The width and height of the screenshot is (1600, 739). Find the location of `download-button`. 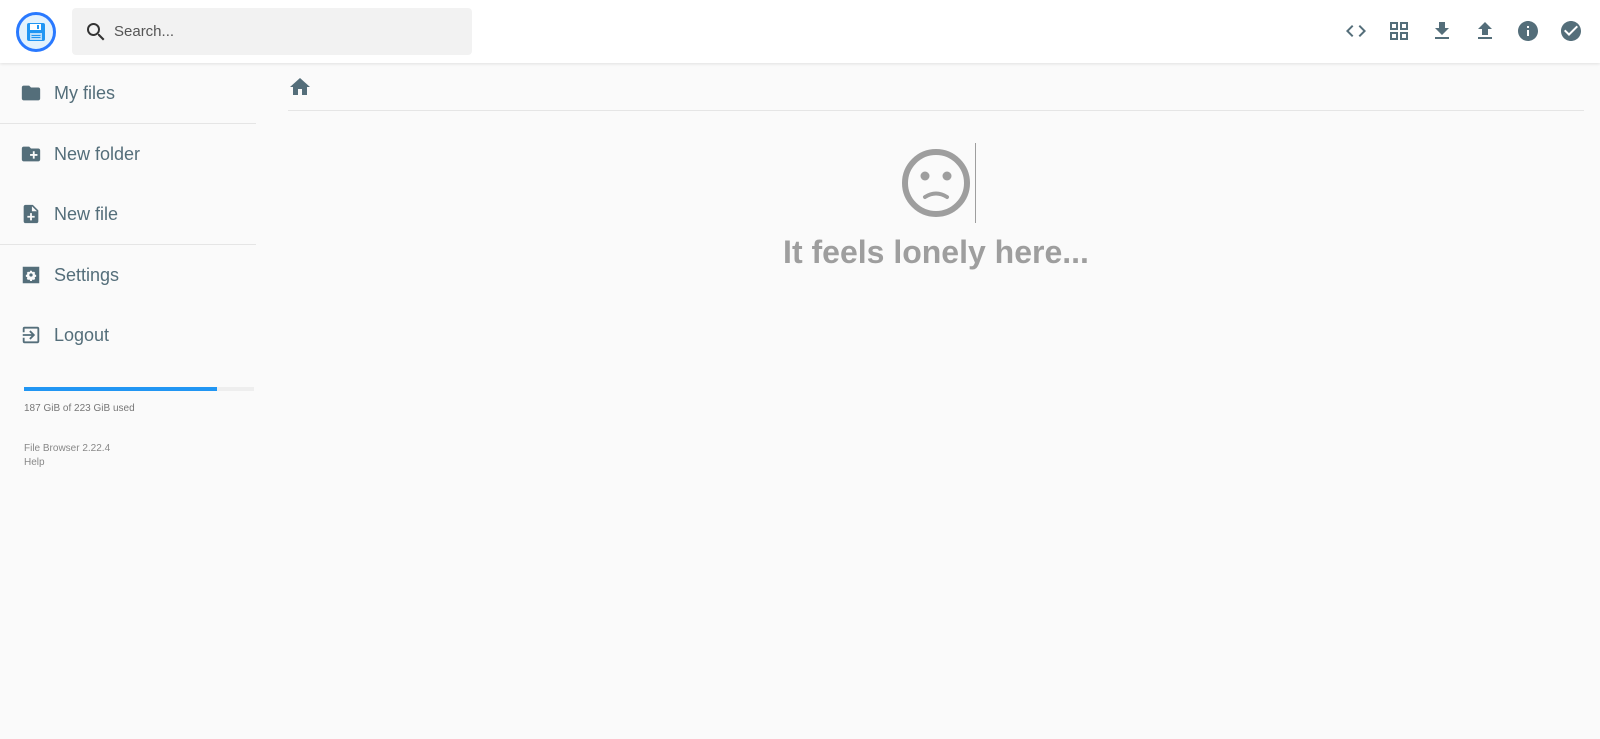

download-button is located at coordinates (1442, 31).